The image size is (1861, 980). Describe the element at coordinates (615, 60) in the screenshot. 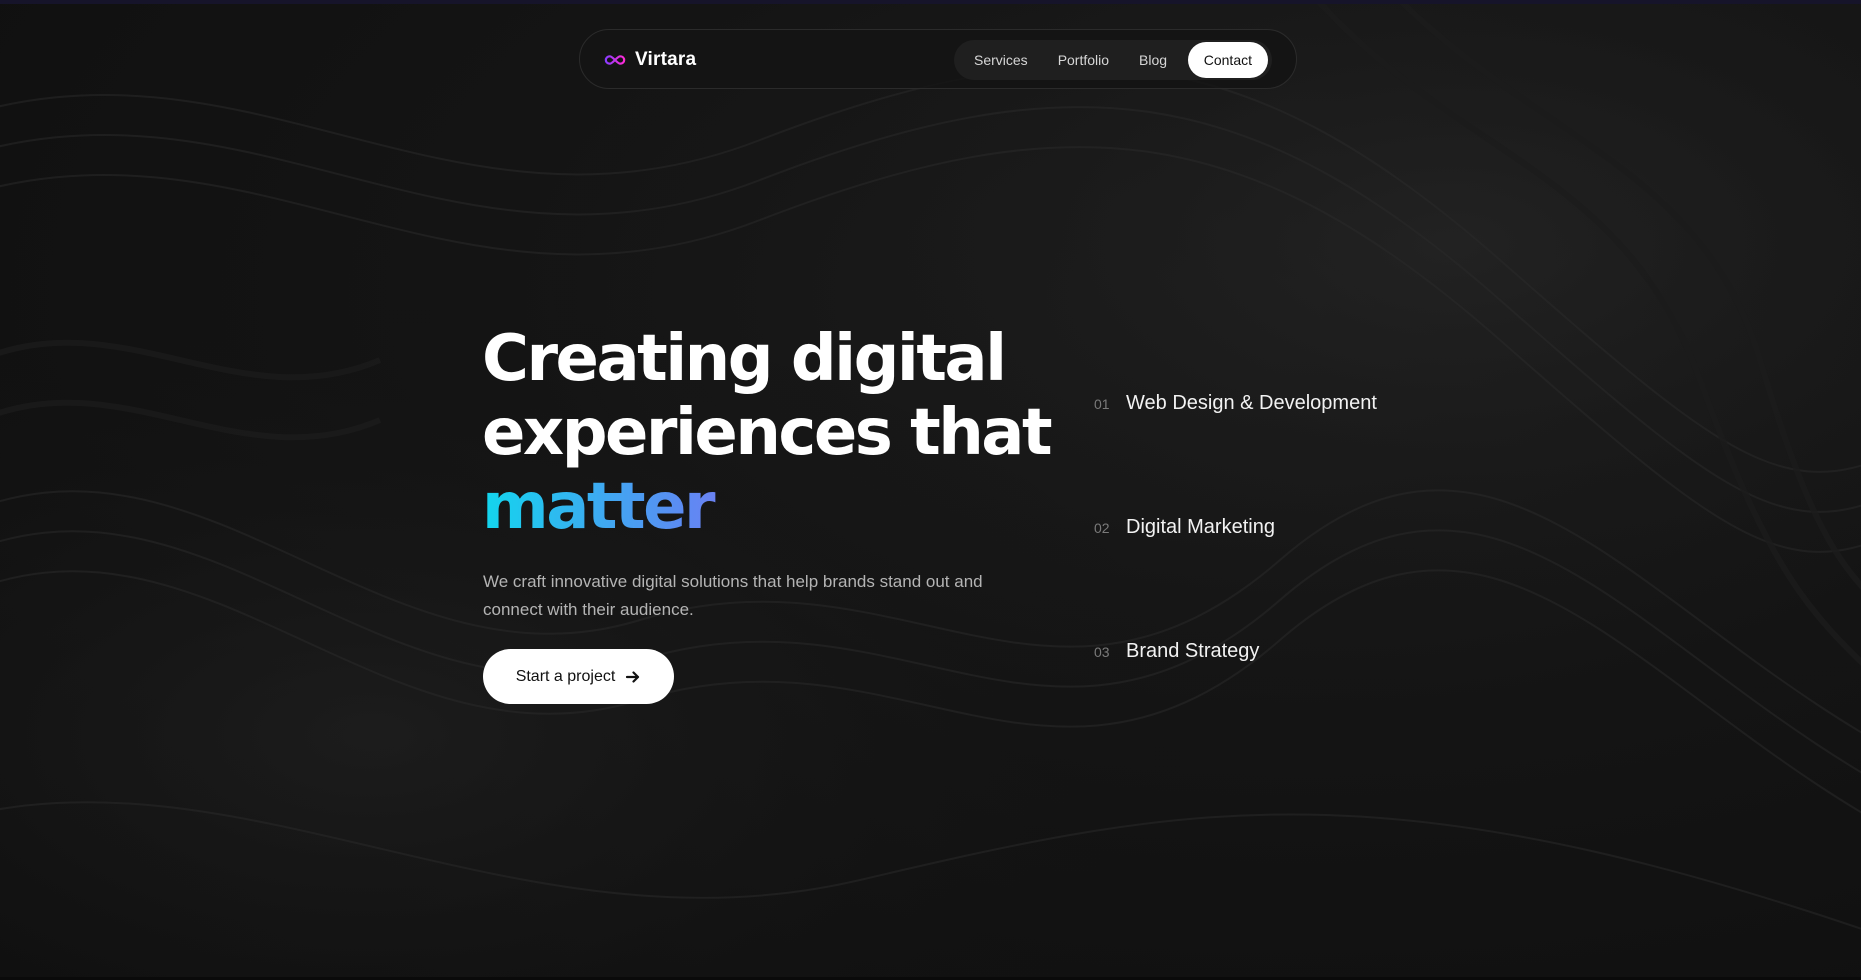

I see `infinity-logo-icon` at that location.